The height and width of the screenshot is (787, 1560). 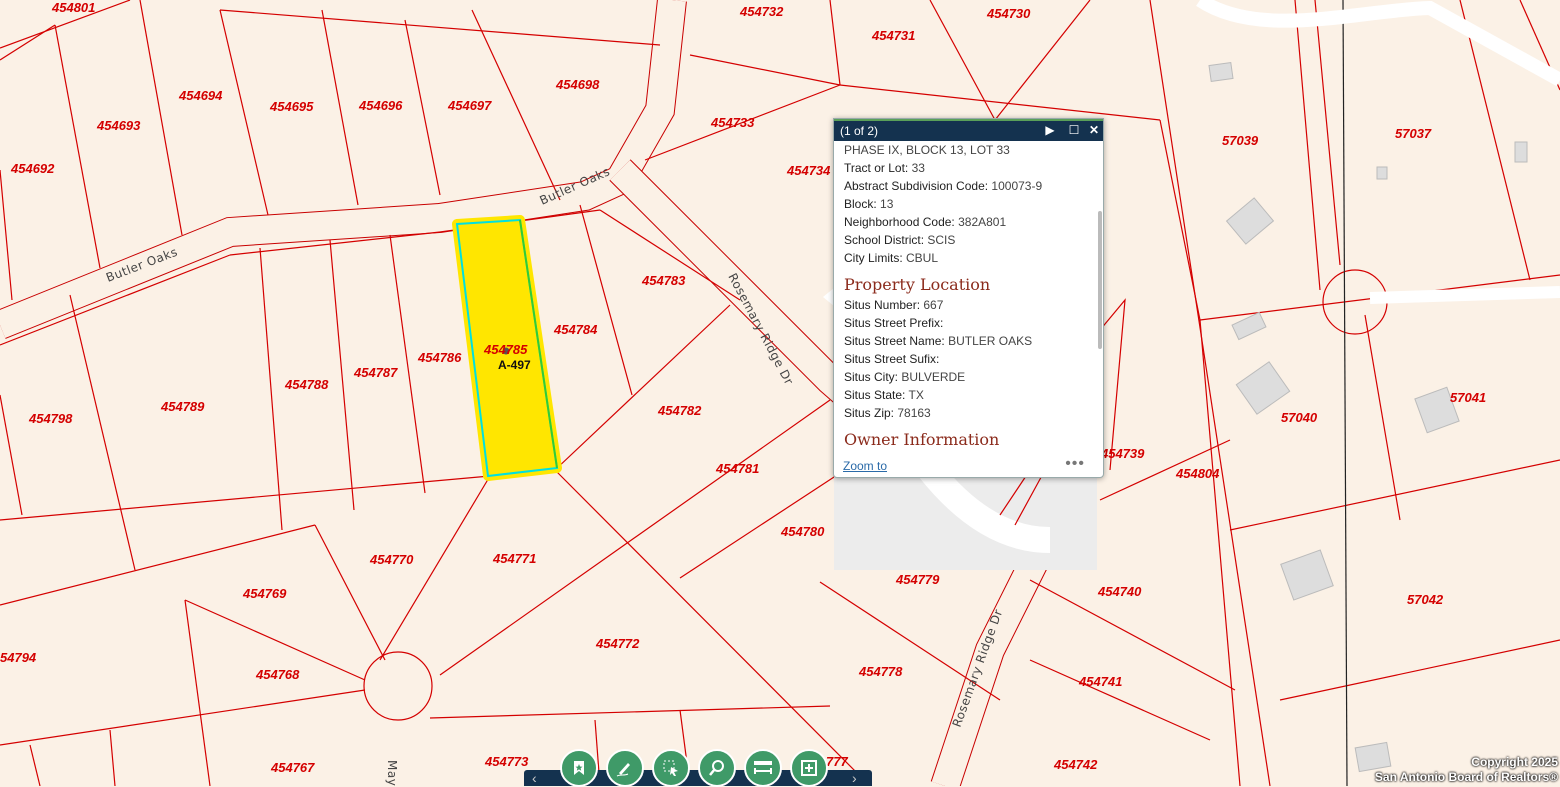 What do you see at coordinates (1464, 295) in the screenshot?
I see `road-right` at bounding box center [1464, 295].